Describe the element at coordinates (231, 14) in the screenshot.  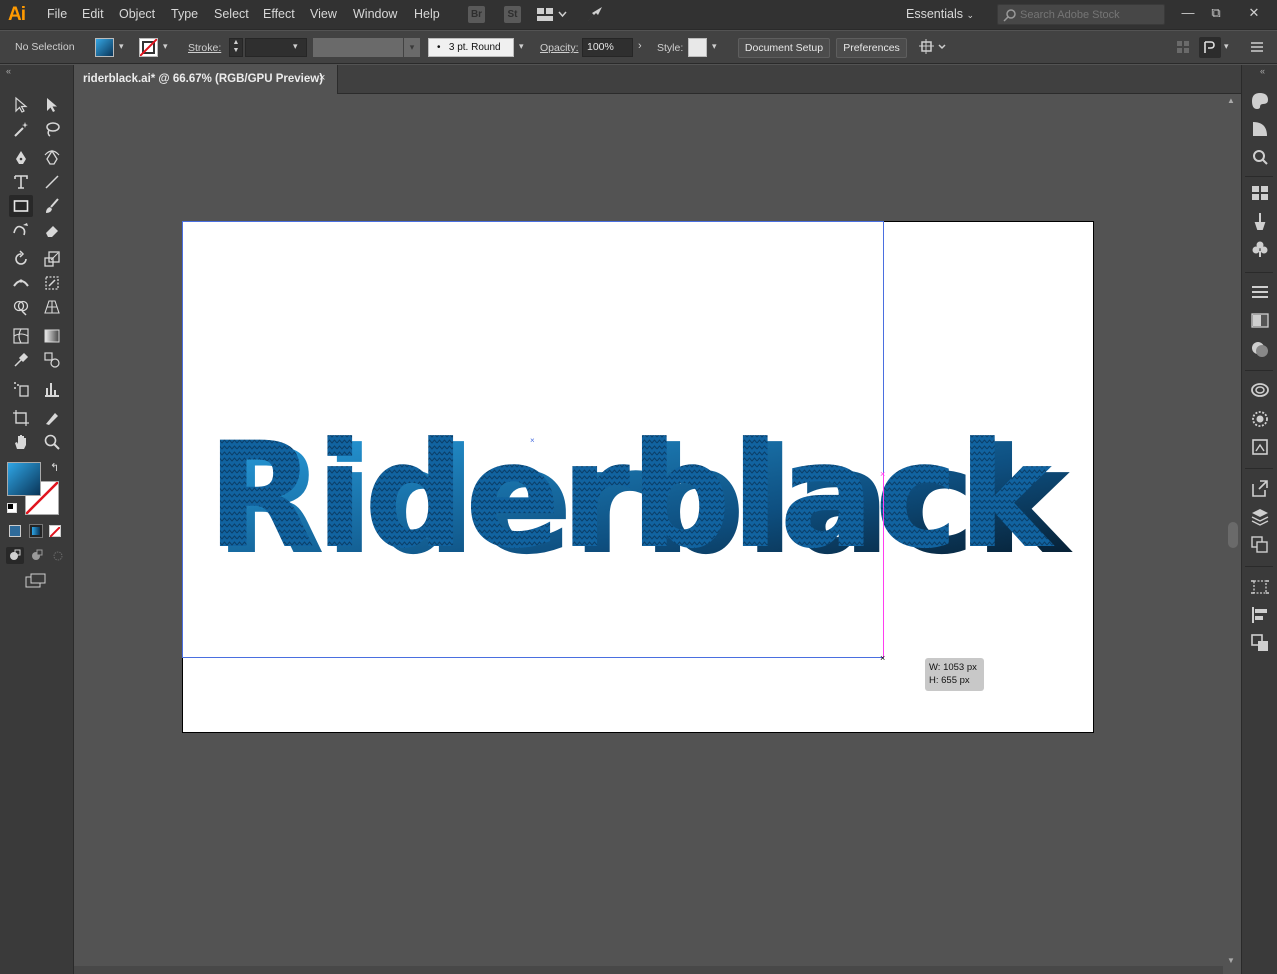
I see `menu-select: Select` at that location.